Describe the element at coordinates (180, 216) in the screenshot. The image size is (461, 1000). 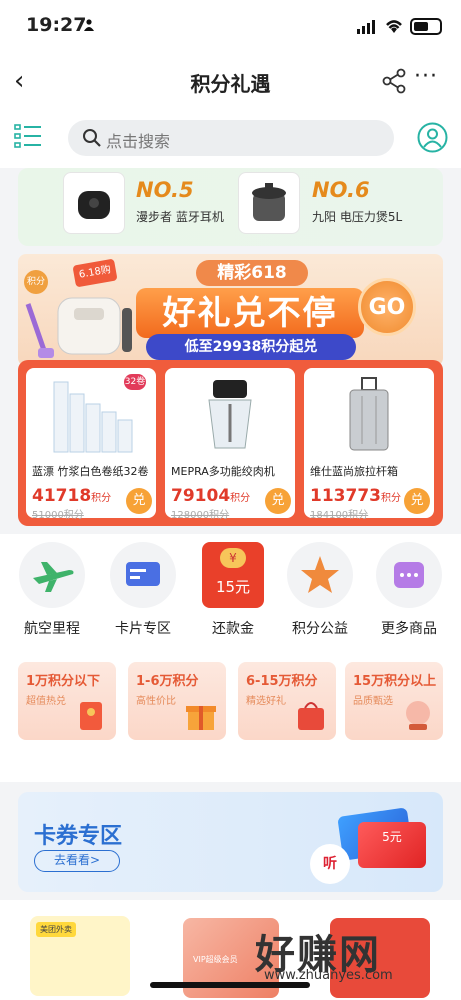
I see `product-name: 漫步者 蓝牙耳机` at that location.